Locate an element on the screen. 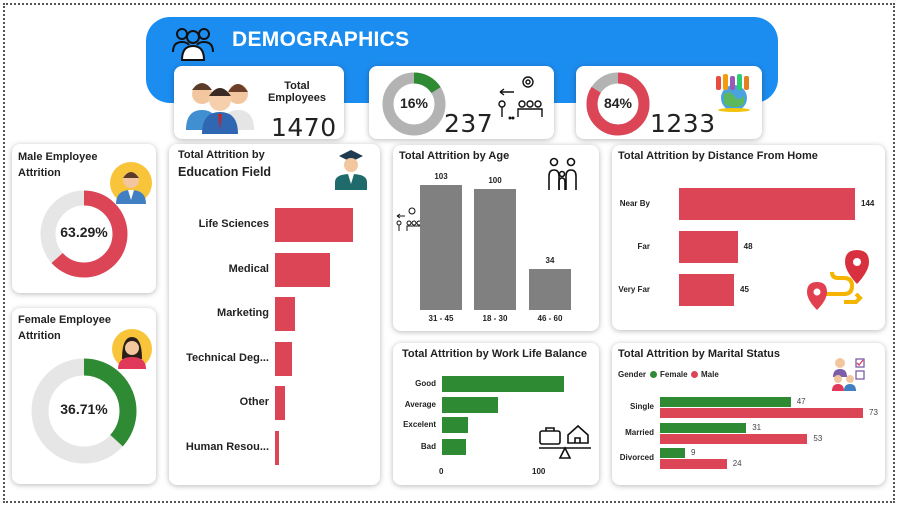  work-life-category-label: Good is located at coordinates (425, 383).